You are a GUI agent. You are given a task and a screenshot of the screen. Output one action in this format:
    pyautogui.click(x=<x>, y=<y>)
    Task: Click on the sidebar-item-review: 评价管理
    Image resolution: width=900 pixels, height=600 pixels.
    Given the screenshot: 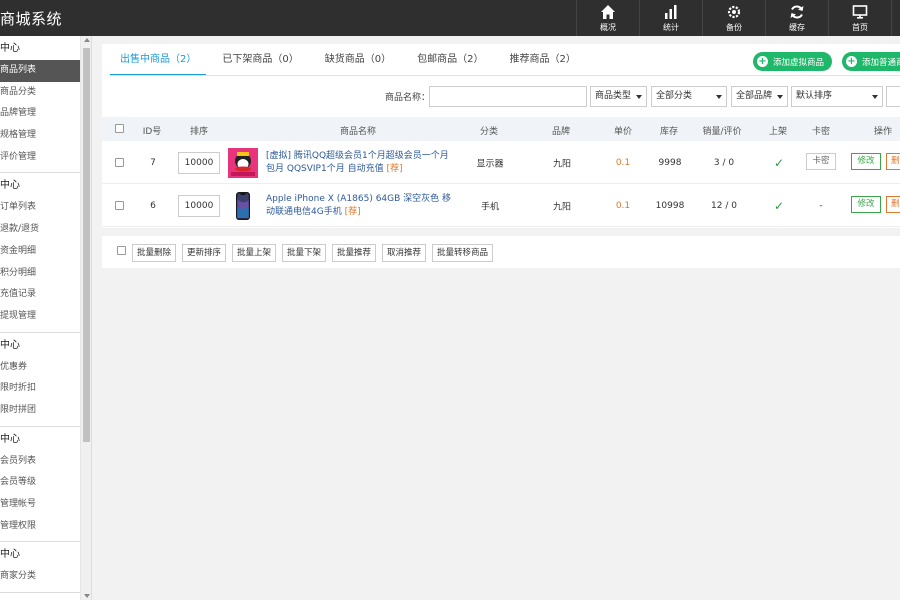 What is the action you would take?
    pyautogui.click(x=45, y=158)
    